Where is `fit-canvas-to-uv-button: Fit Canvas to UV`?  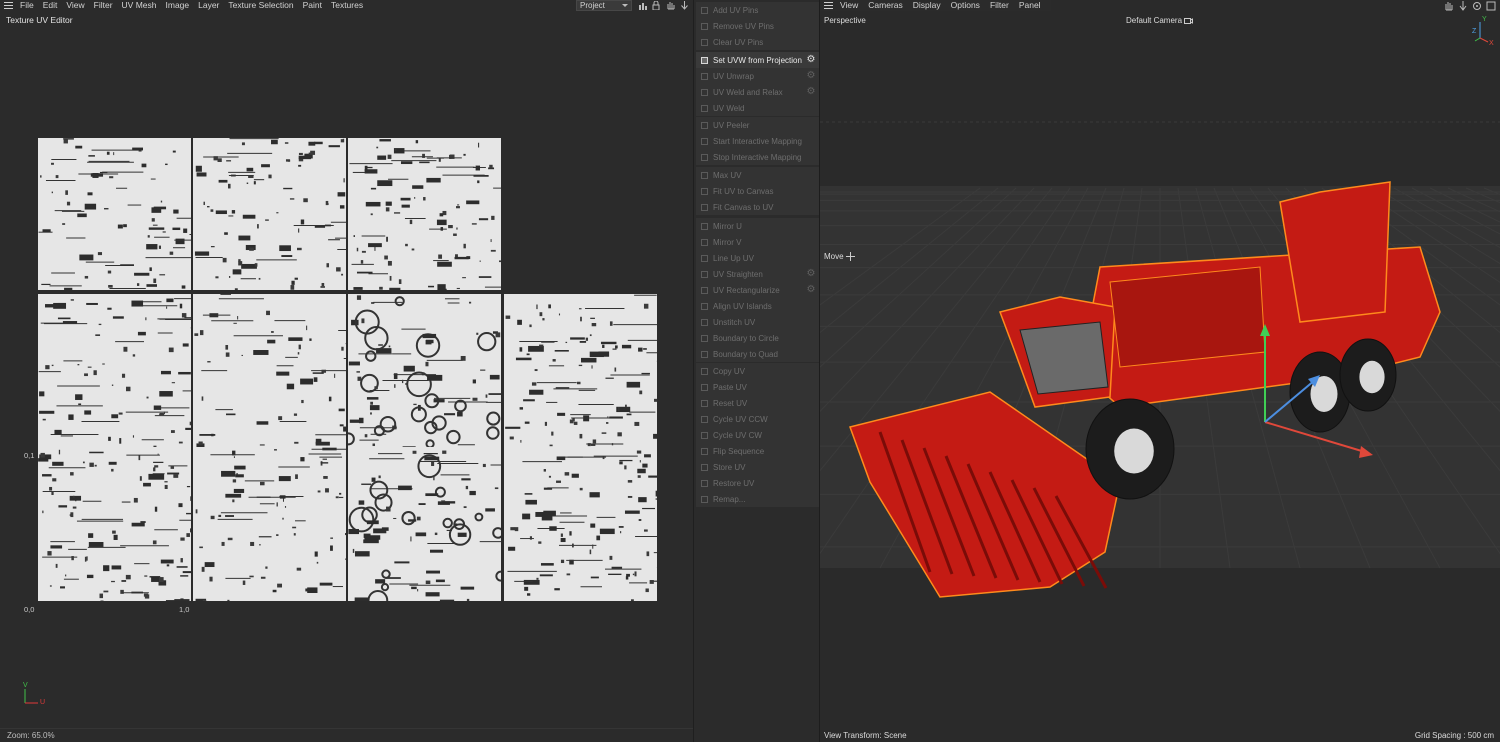 fit-canvas-to-uv-button: Fit Canvas to UV is located at coordinates (757, 207).